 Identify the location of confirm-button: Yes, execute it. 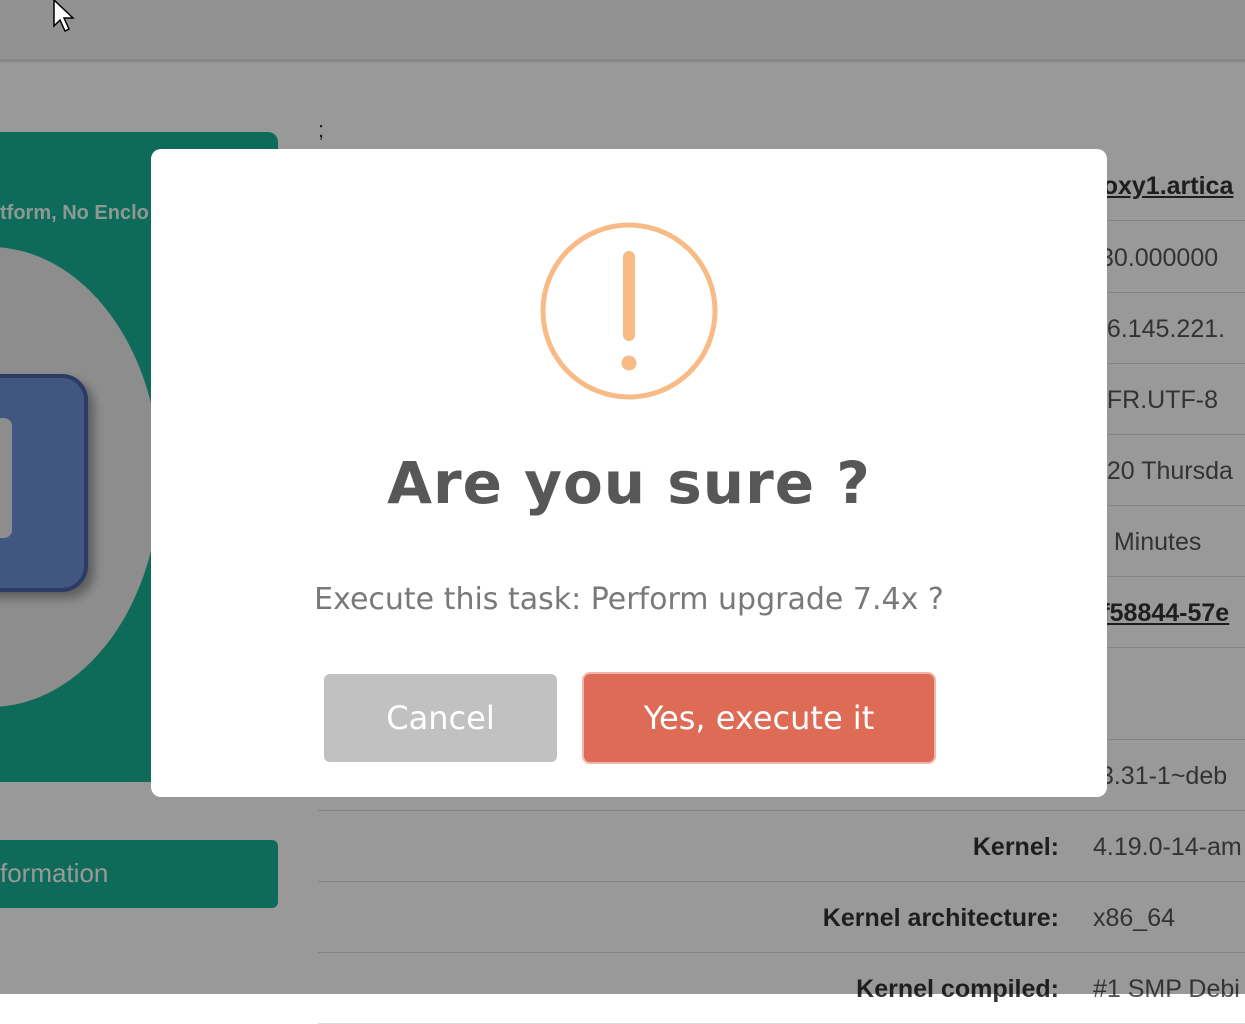
(759, 718).